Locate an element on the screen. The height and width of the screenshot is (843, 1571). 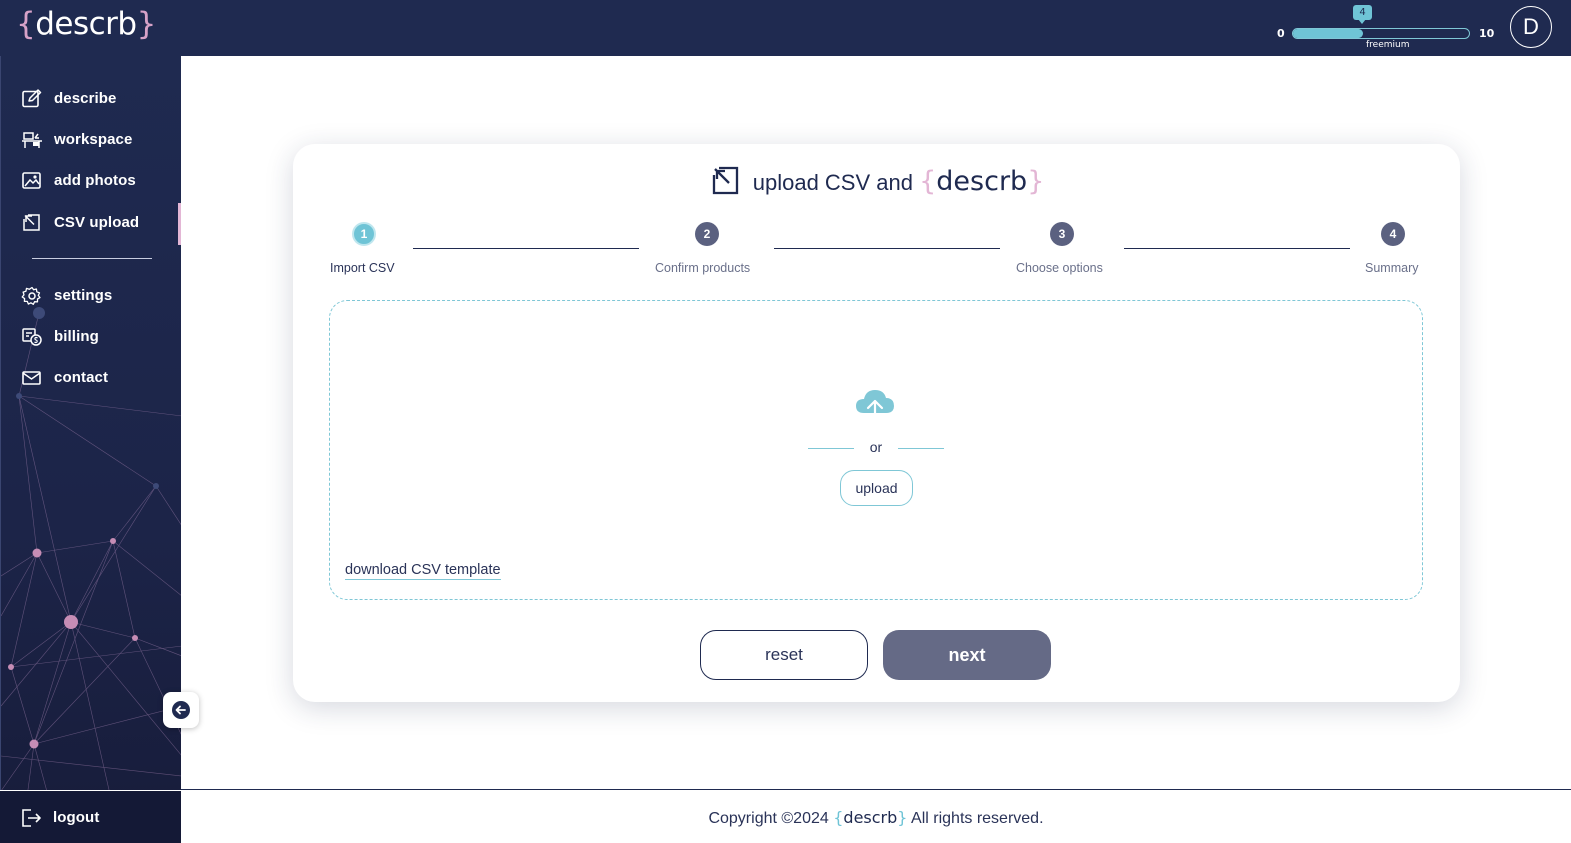
sidebar-divider is located at coordinates (92, 258).